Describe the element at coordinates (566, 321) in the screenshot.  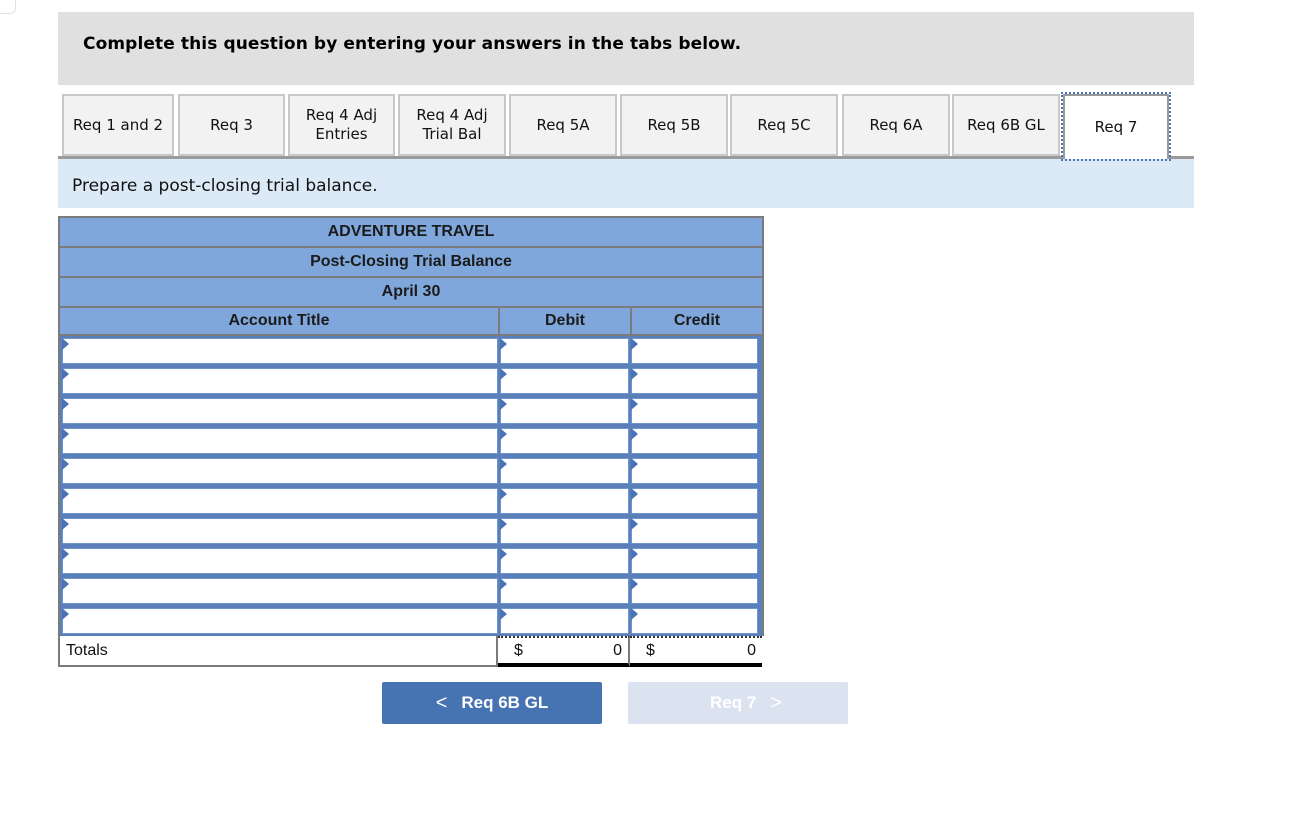
I see `debit-header: Debit` at that location.